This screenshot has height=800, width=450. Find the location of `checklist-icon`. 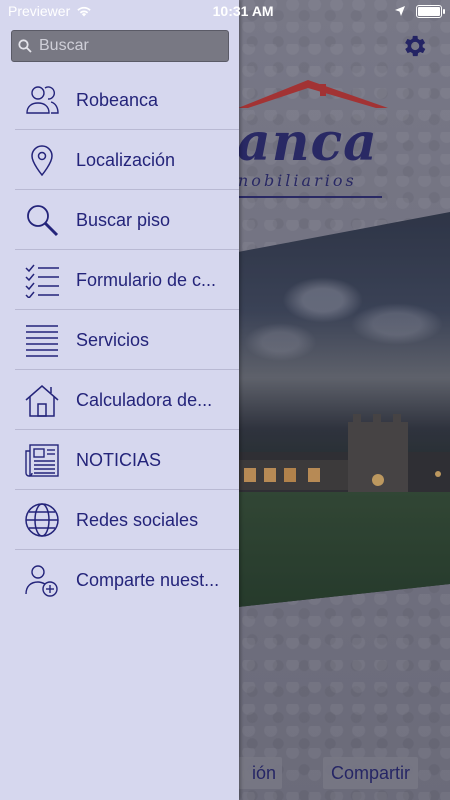

checklist-icon is located at coordinates (42, 280).